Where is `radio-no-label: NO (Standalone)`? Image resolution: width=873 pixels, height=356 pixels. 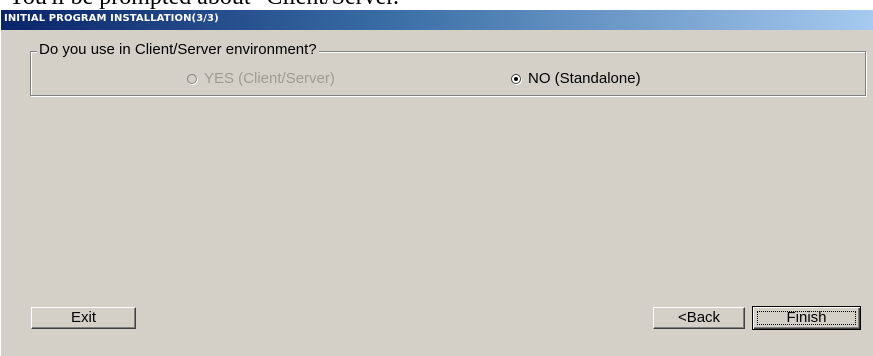
radio-no-label: NO (Standalone) is located at coordinates (584, 78).